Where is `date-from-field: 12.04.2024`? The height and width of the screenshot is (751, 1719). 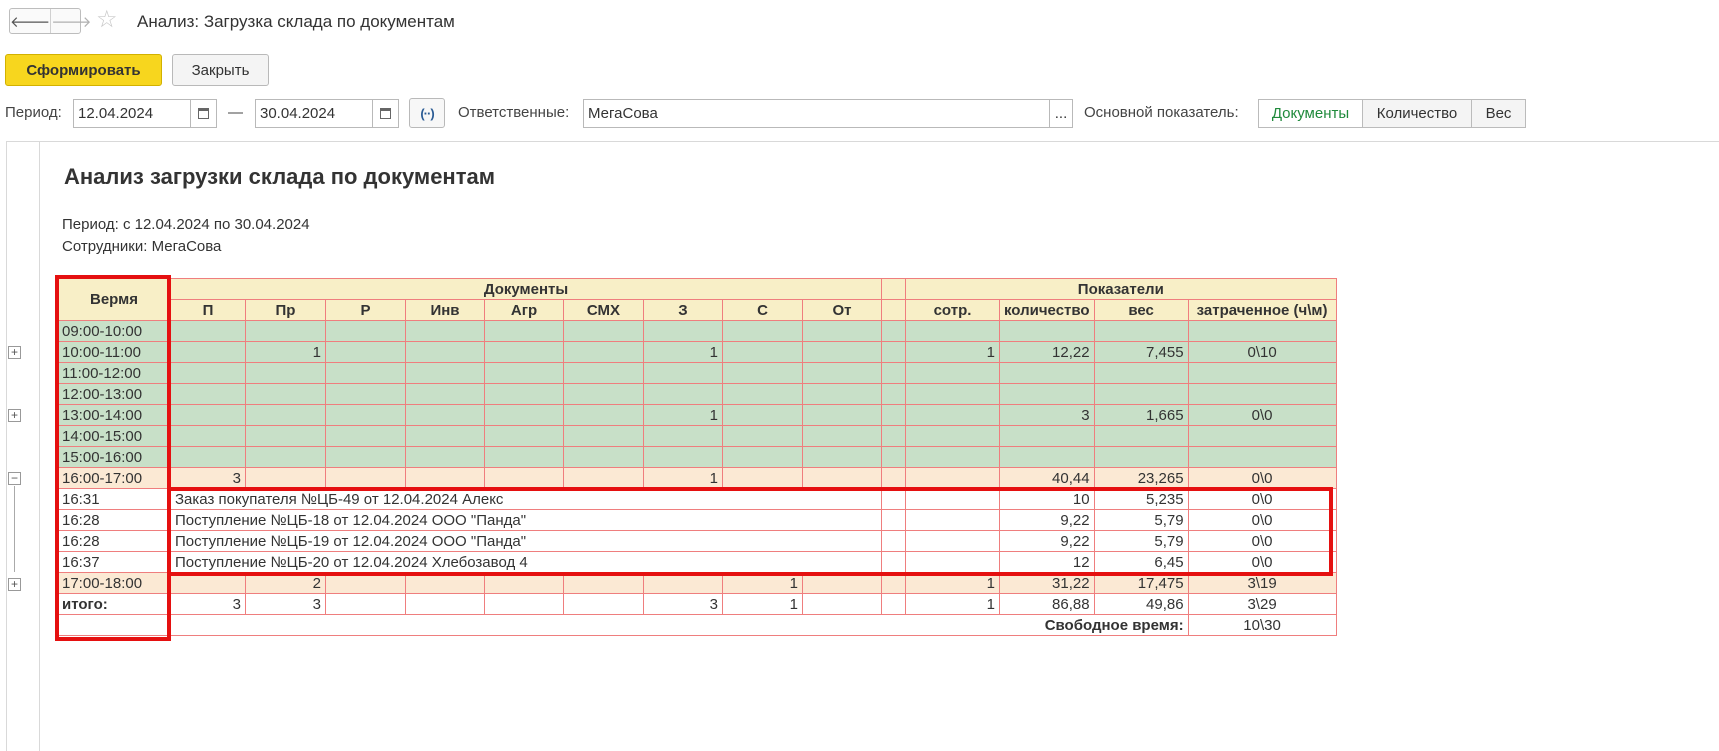 date-from-field: 12.04.2024 is located at coordinates (132, 113).